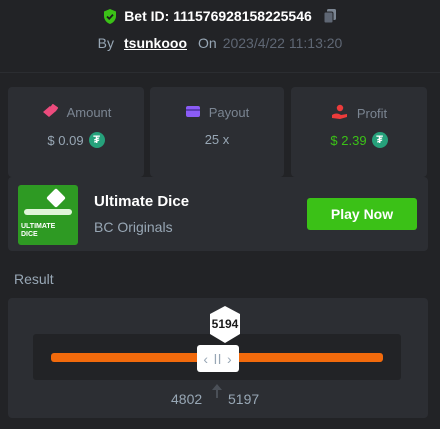 This screenshot has height=429, width=440. Describe the element at coordinates (38, 230) in the screenshot. I see `thumbnail-label: ULTIMATE DICE` at that location.